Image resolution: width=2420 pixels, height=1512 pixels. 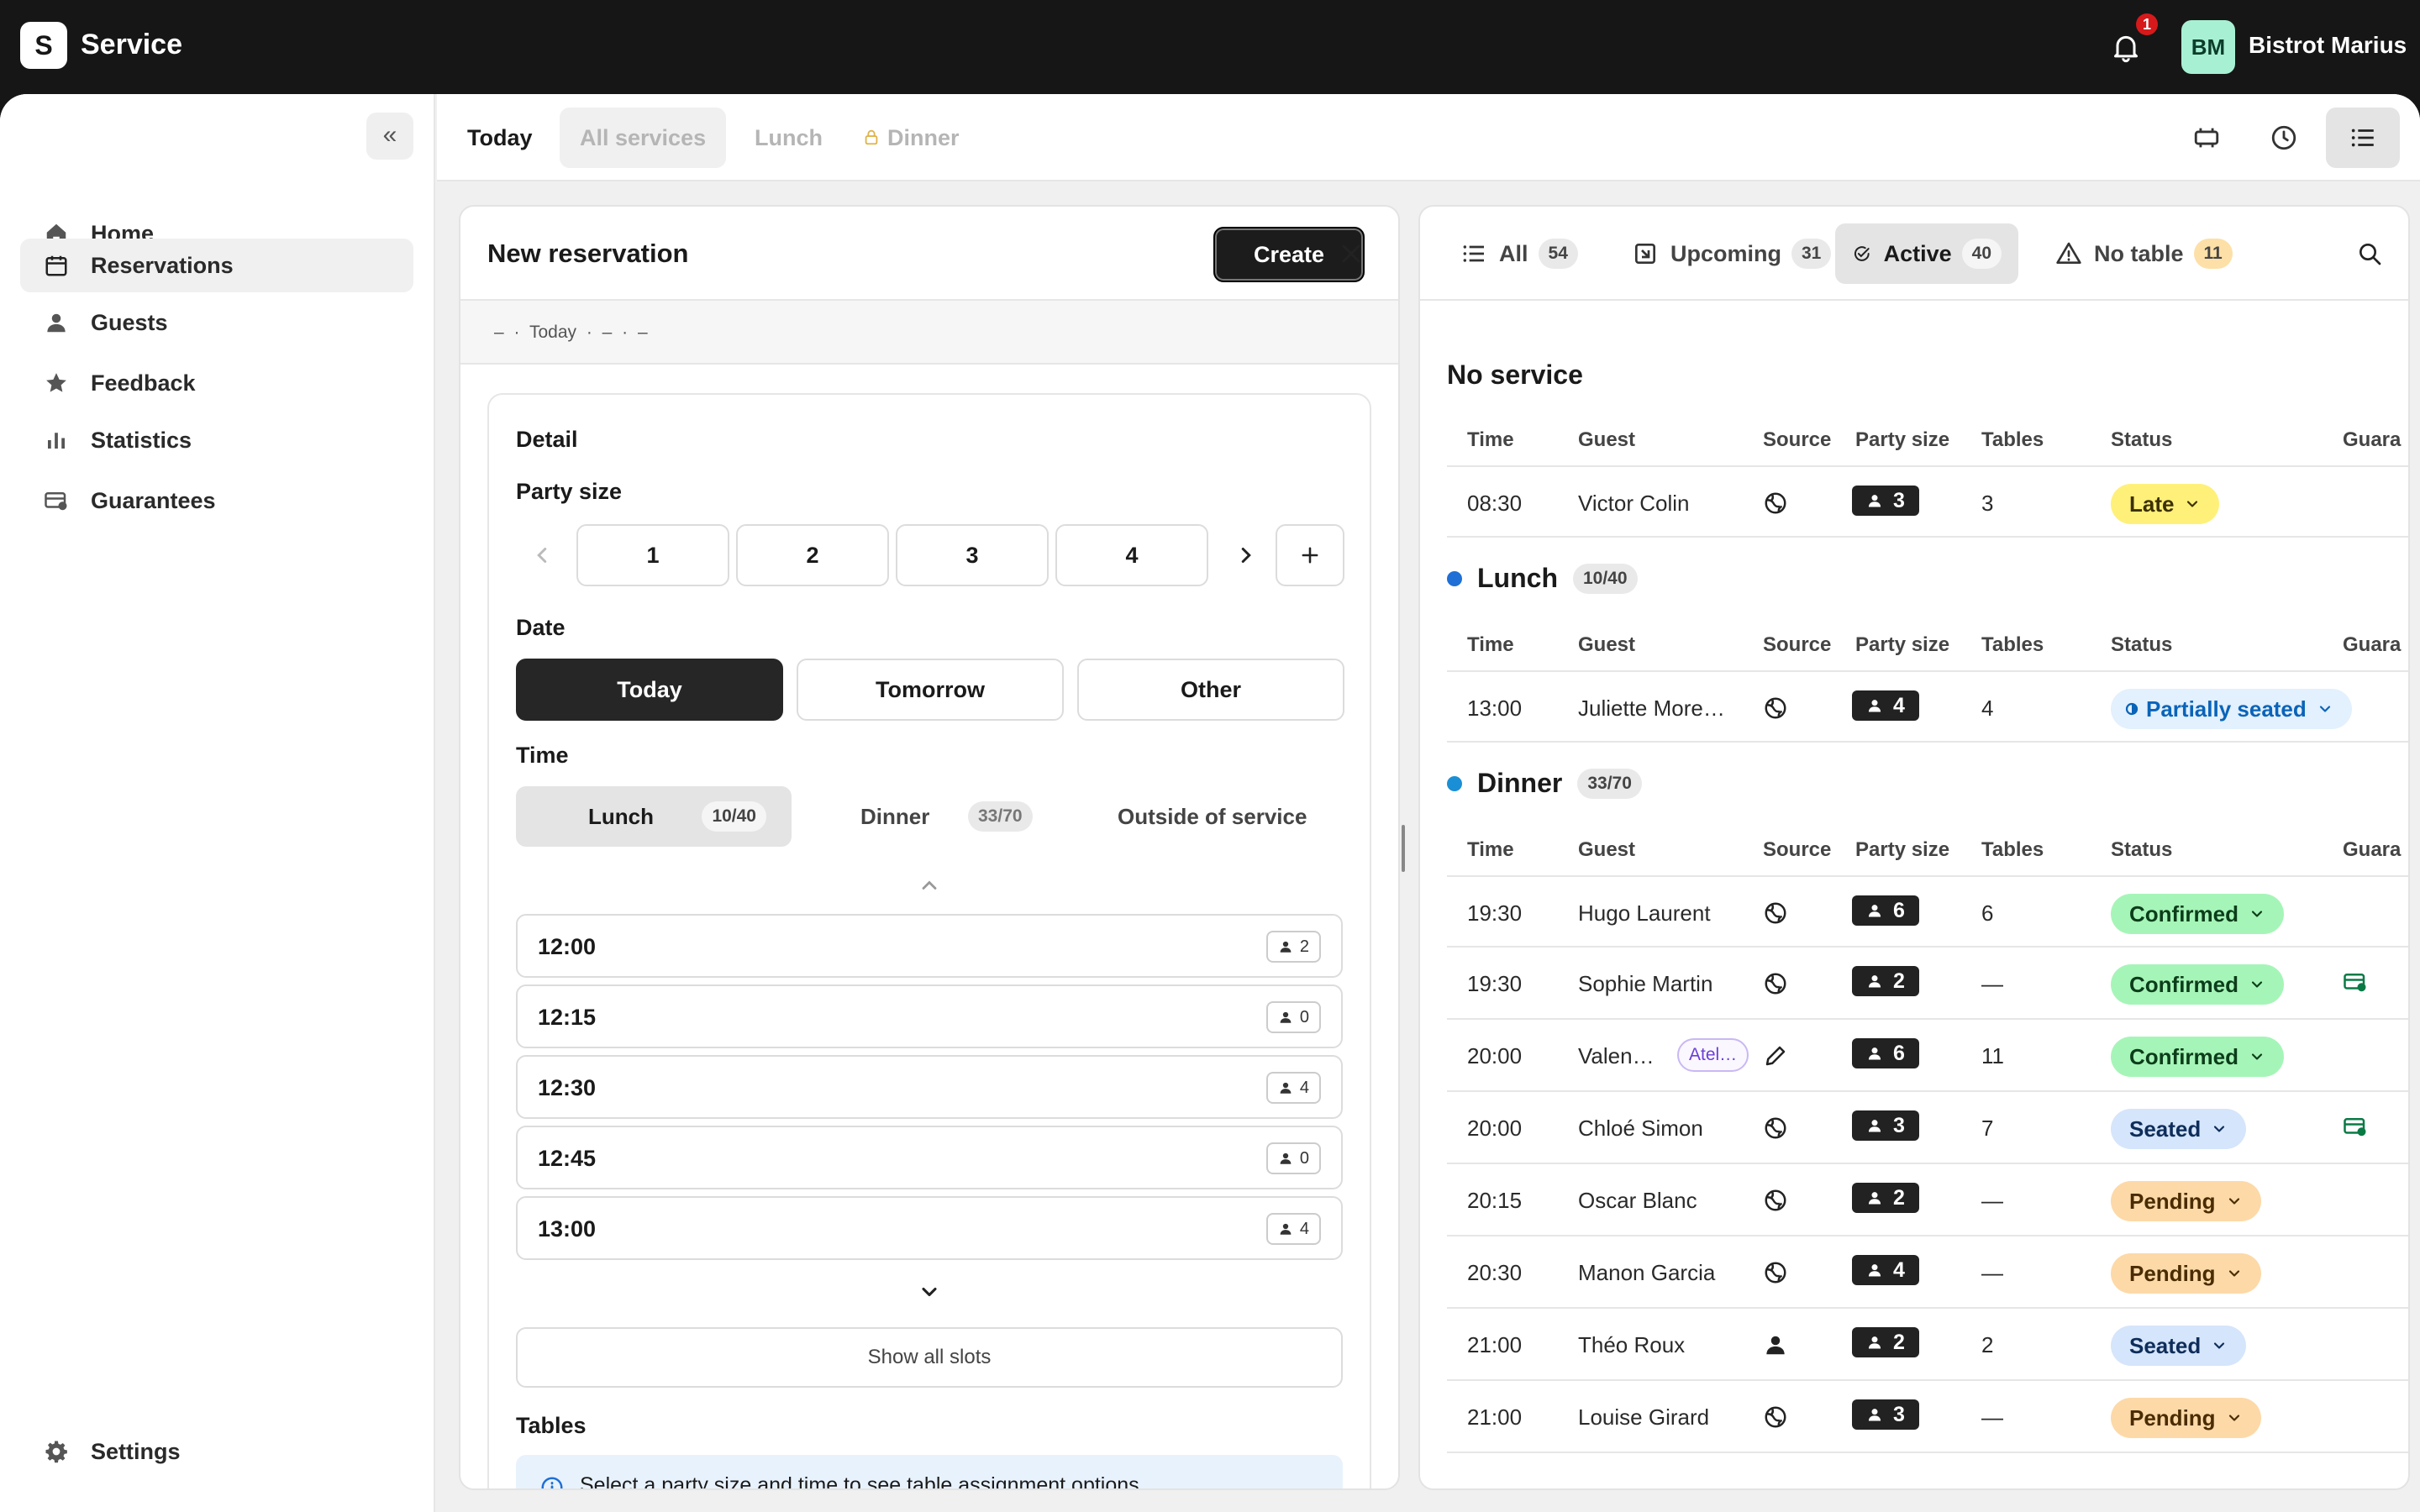 What do you see at coordinates (1519, 253) in the screenshot?
I see `filter-tab-all: All 54` at bounding box center [1519, 253].